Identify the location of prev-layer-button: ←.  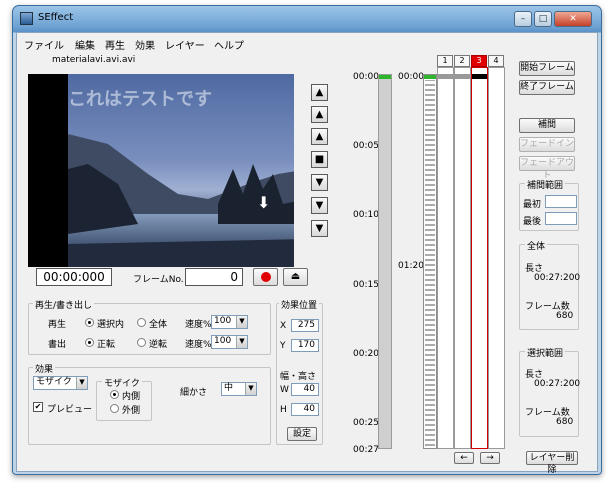
(464, 458).